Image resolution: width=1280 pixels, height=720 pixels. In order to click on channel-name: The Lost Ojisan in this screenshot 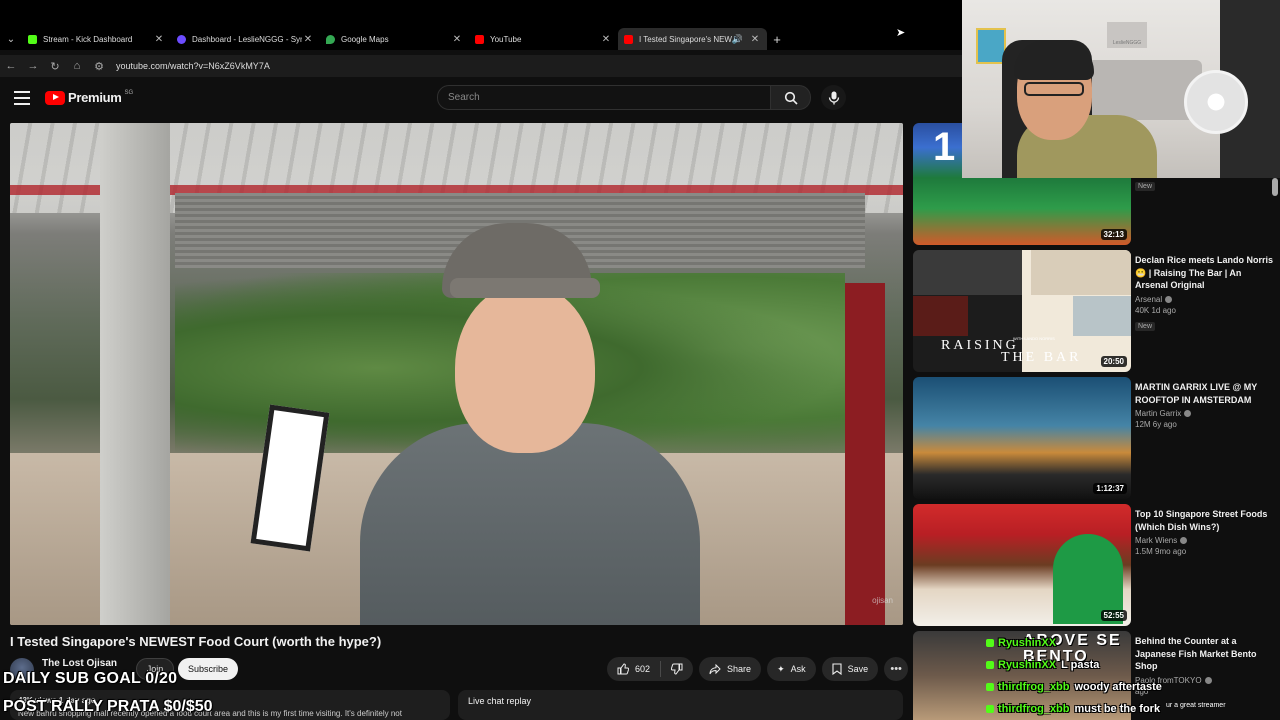, I will do `click(79, 663)`.